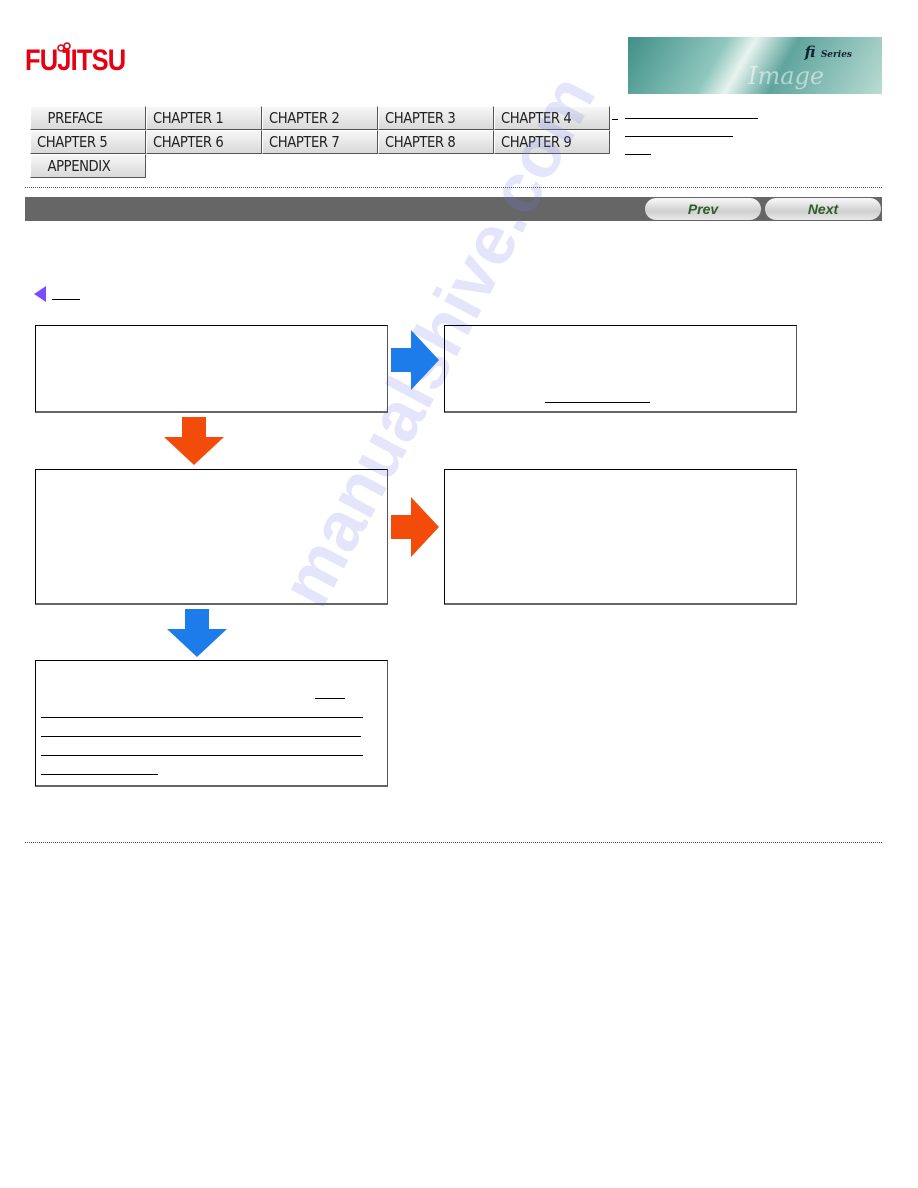 The width and height of the screenshot is (918, 1188). Describe the element at coordinates (436, 142) in the screenshot. I see `nav-chapter-8: CHAPTER 8` at that location.